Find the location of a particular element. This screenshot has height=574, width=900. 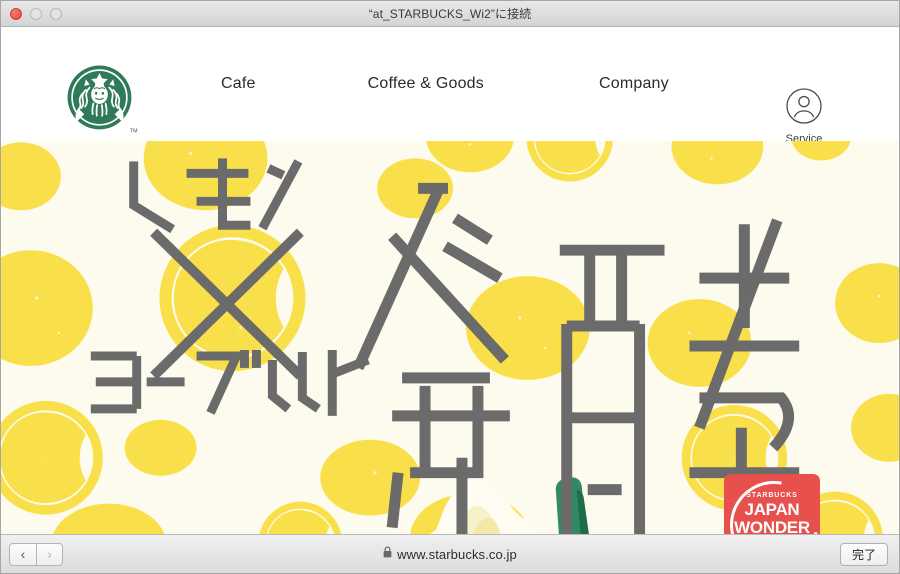

lock-icon is located at coordinates (387, 554).